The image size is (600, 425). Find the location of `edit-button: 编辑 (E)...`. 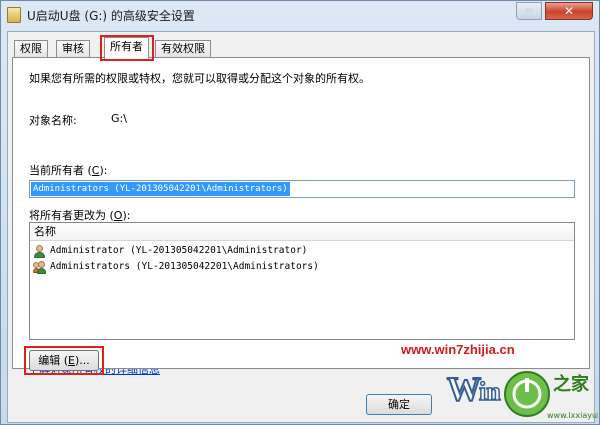

edit-button: 编辑 (E)... is located at coordinates (64, 360).